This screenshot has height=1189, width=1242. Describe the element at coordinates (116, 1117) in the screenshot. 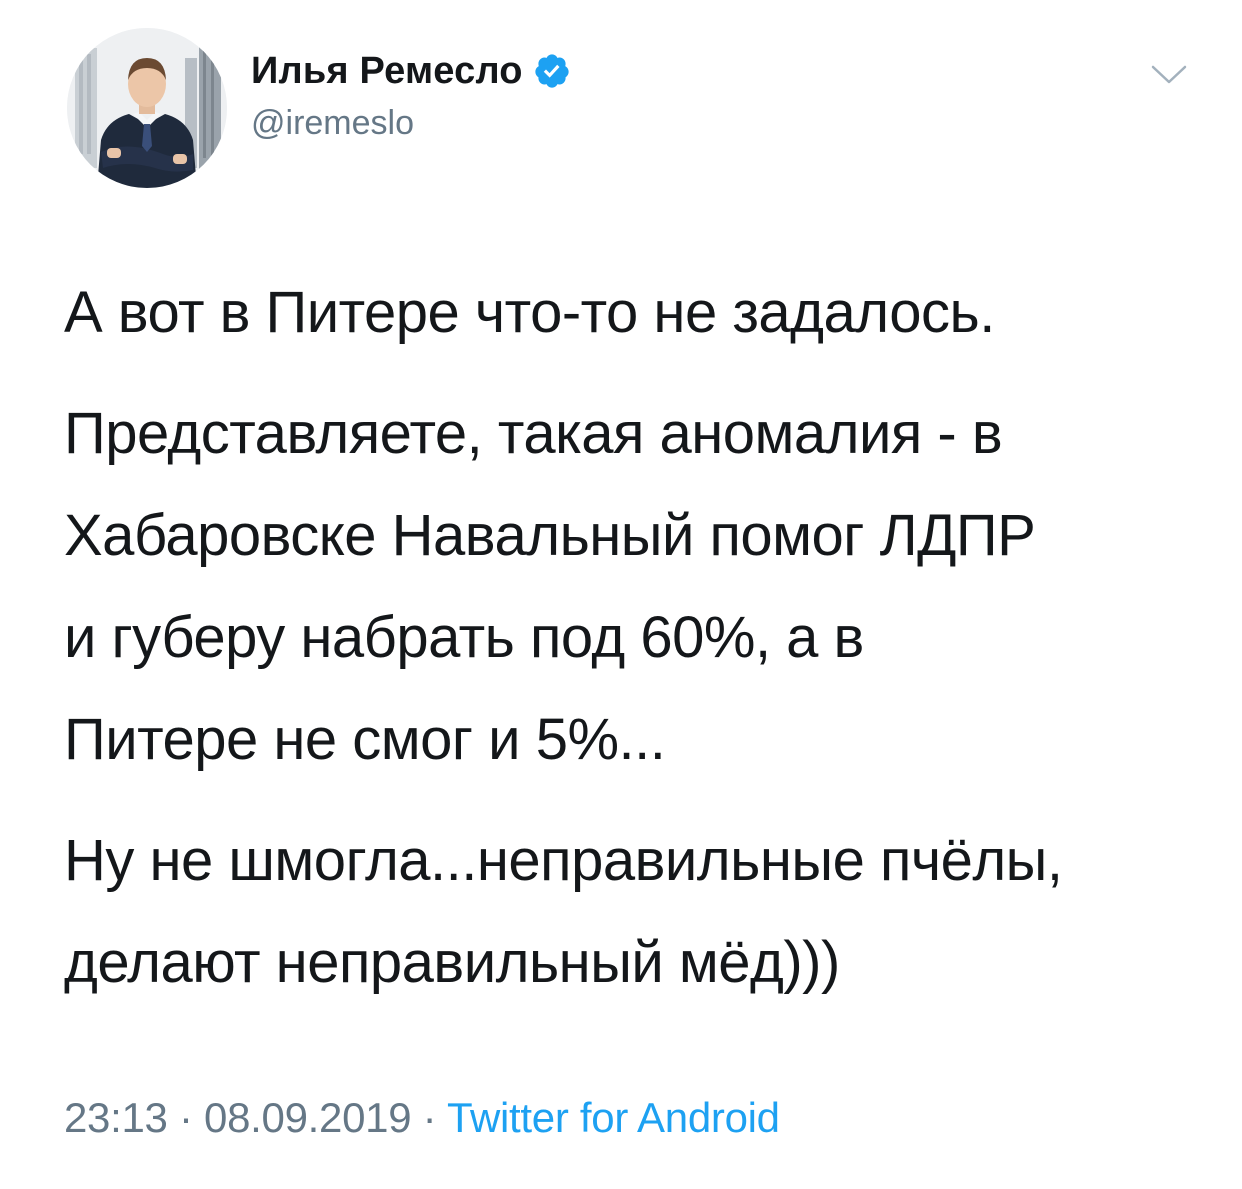

I see `tweet-time: 23:13` at that location.